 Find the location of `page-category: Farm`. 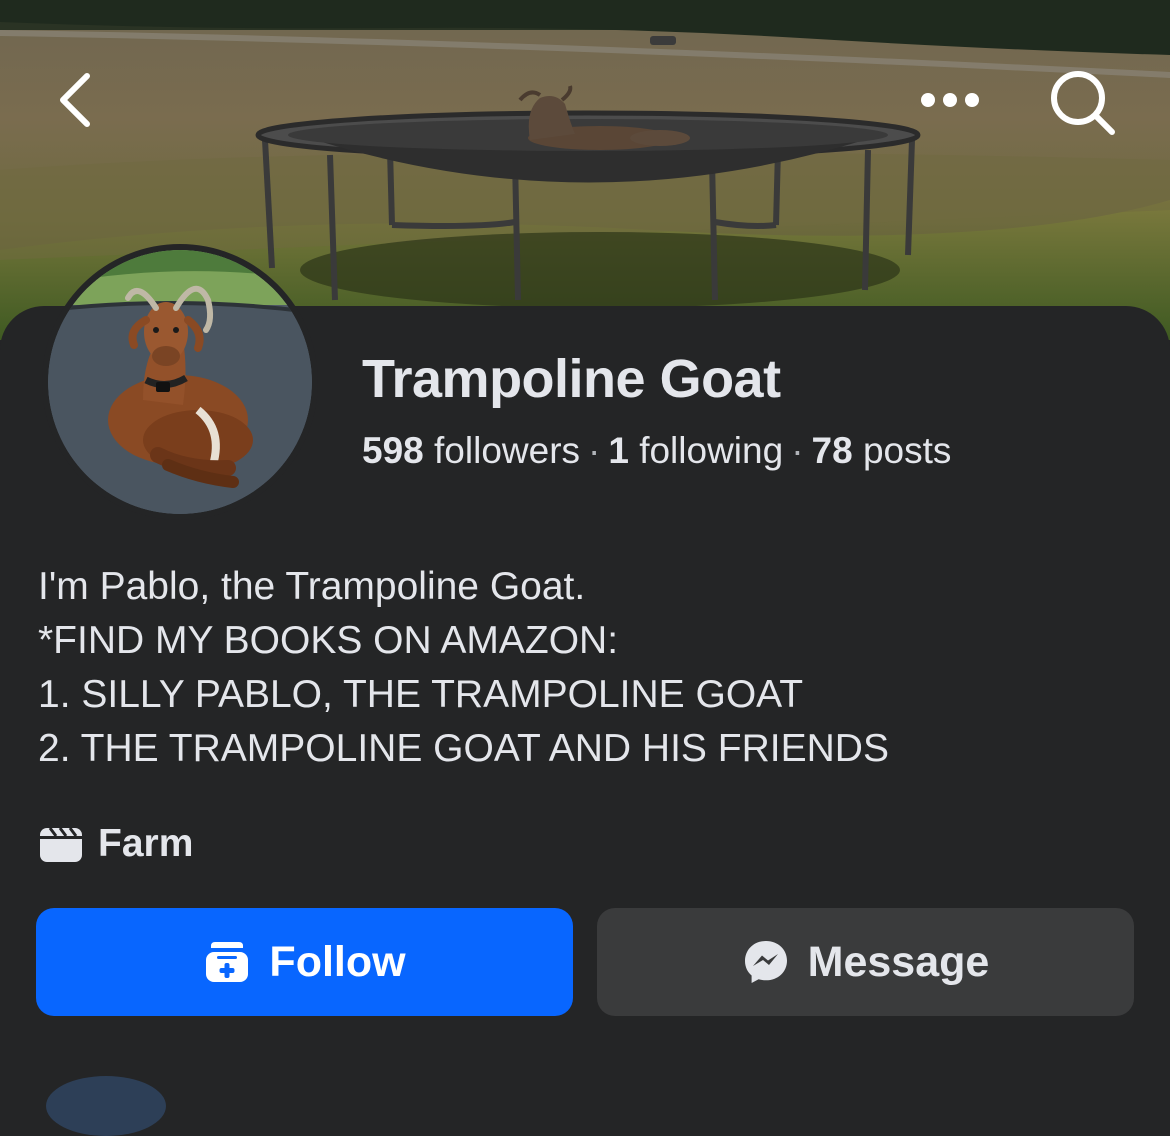

page-category: Farm is located at coordinates (115, 844).